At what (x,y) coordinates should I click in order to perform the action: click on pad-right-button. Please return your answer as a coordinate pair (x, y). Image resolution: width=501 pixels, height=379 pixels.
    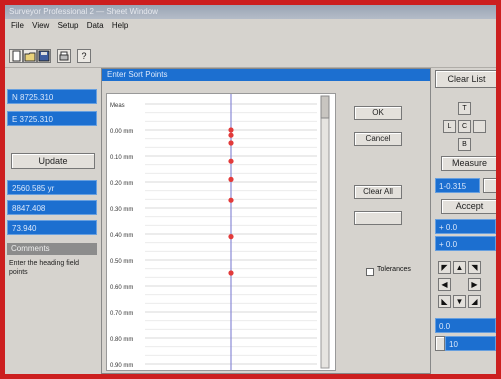
    Looking at the image, I should click on (479, 126).